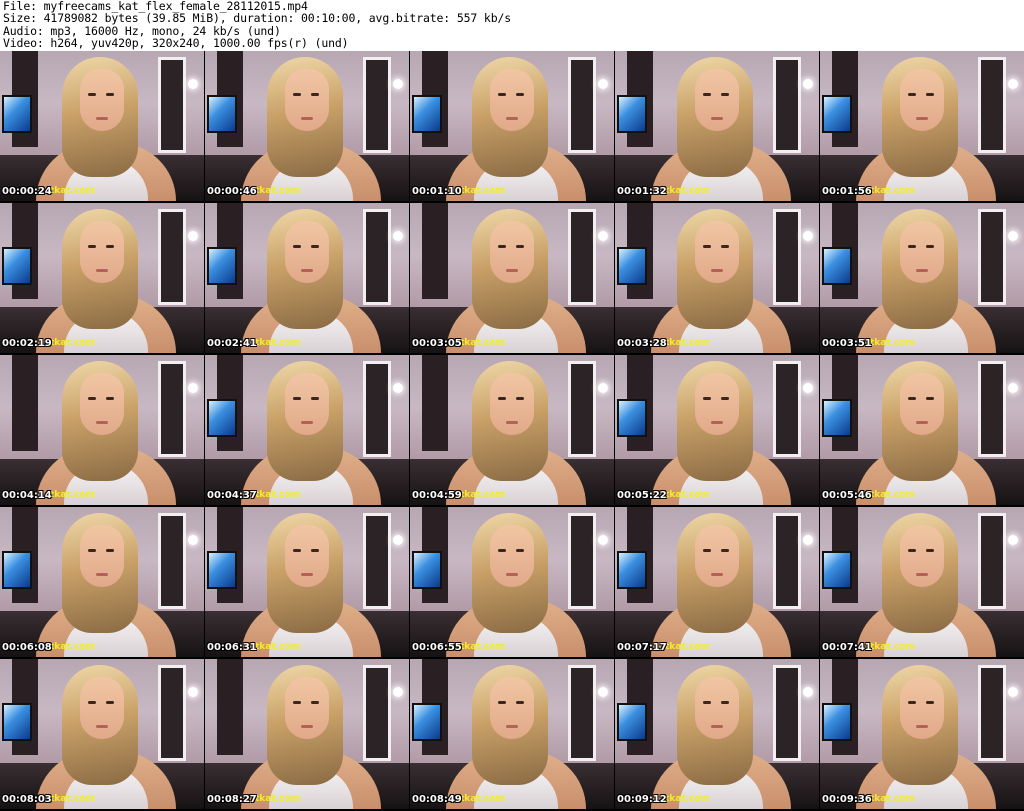 This screenshot has height=811, width=1024. Describe the element at coordinates (512, 126) in the screenshot. I see `video-thumbnail: tkat.com 00:01:10` at that location.